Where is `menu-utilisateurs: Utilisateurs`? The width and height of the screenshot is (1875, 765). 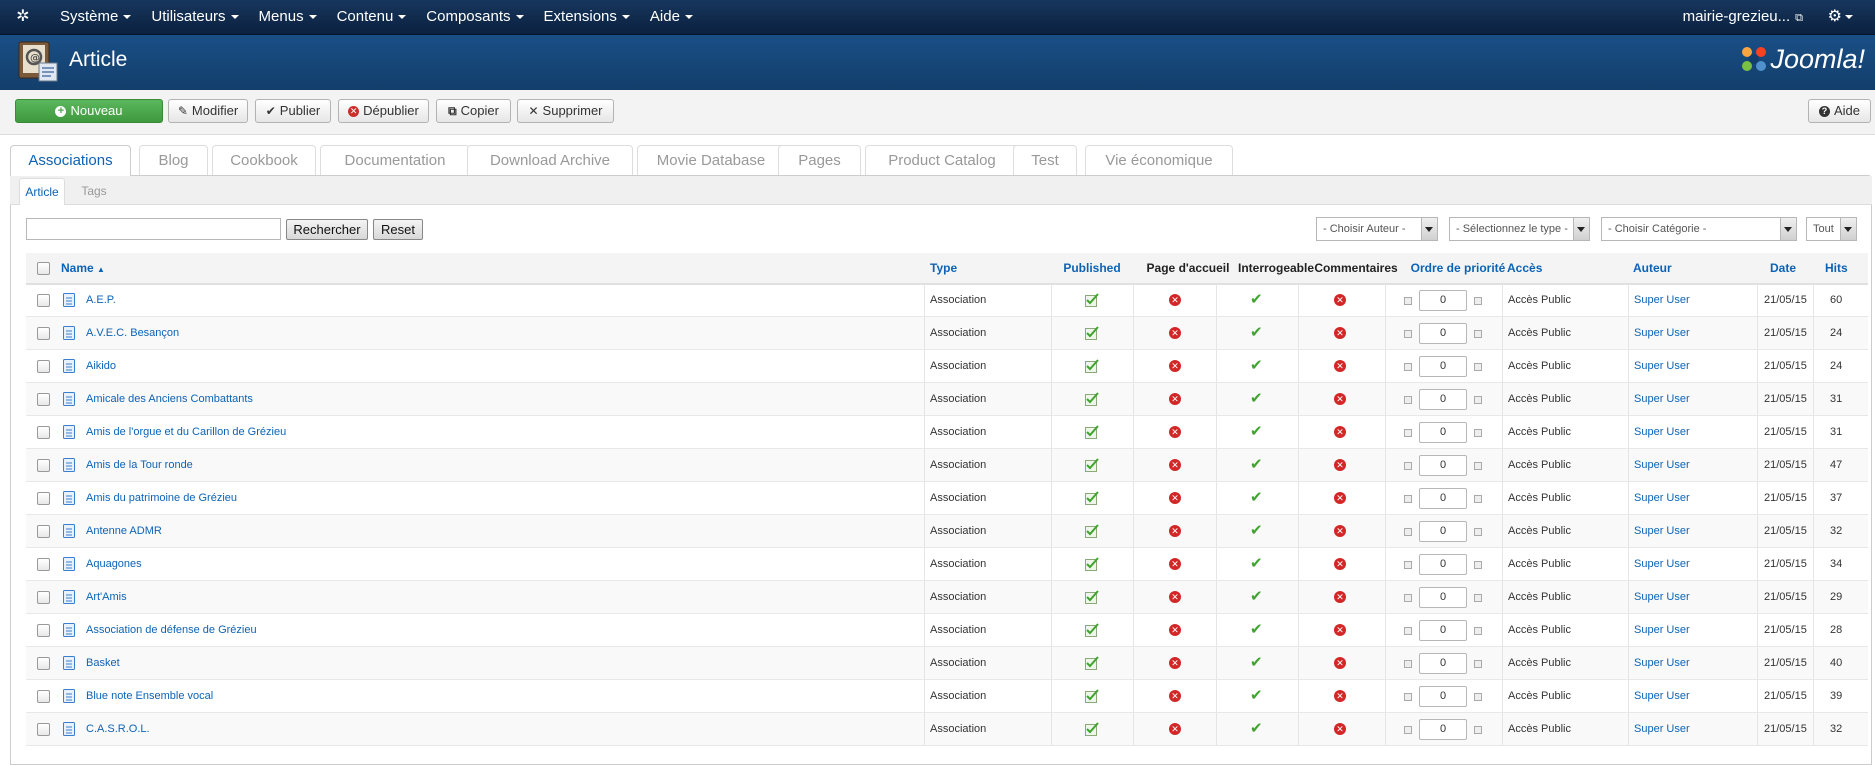
menu-utilisateurs: Utilisateurs is located at coordinates (194, 17).